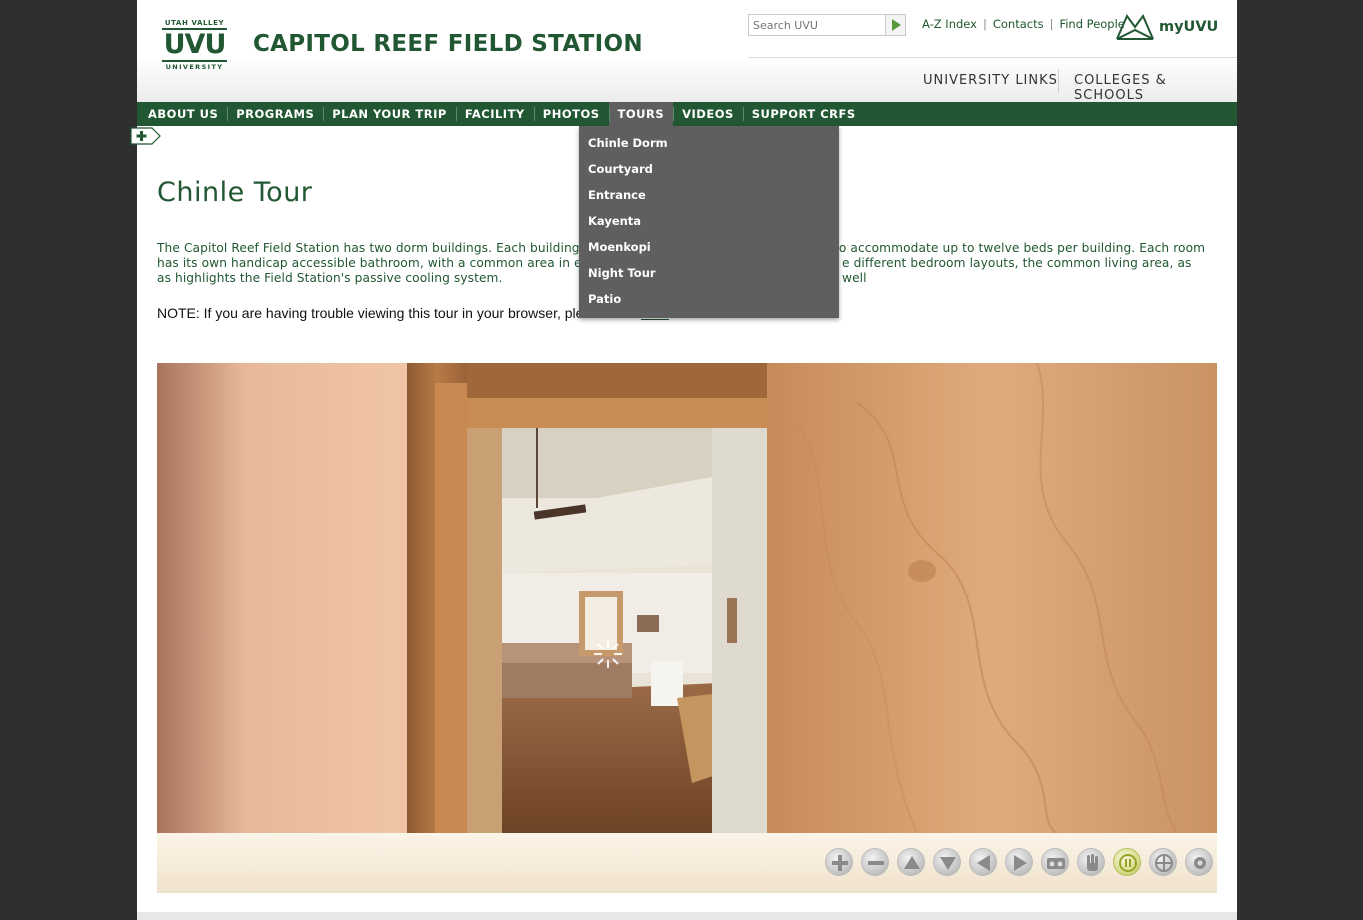 The width and height of the screenshot is (1363, 920). I want to click on colleges-schools-menu: COLLEGES & SCHOOLS, so click(1155, 88).